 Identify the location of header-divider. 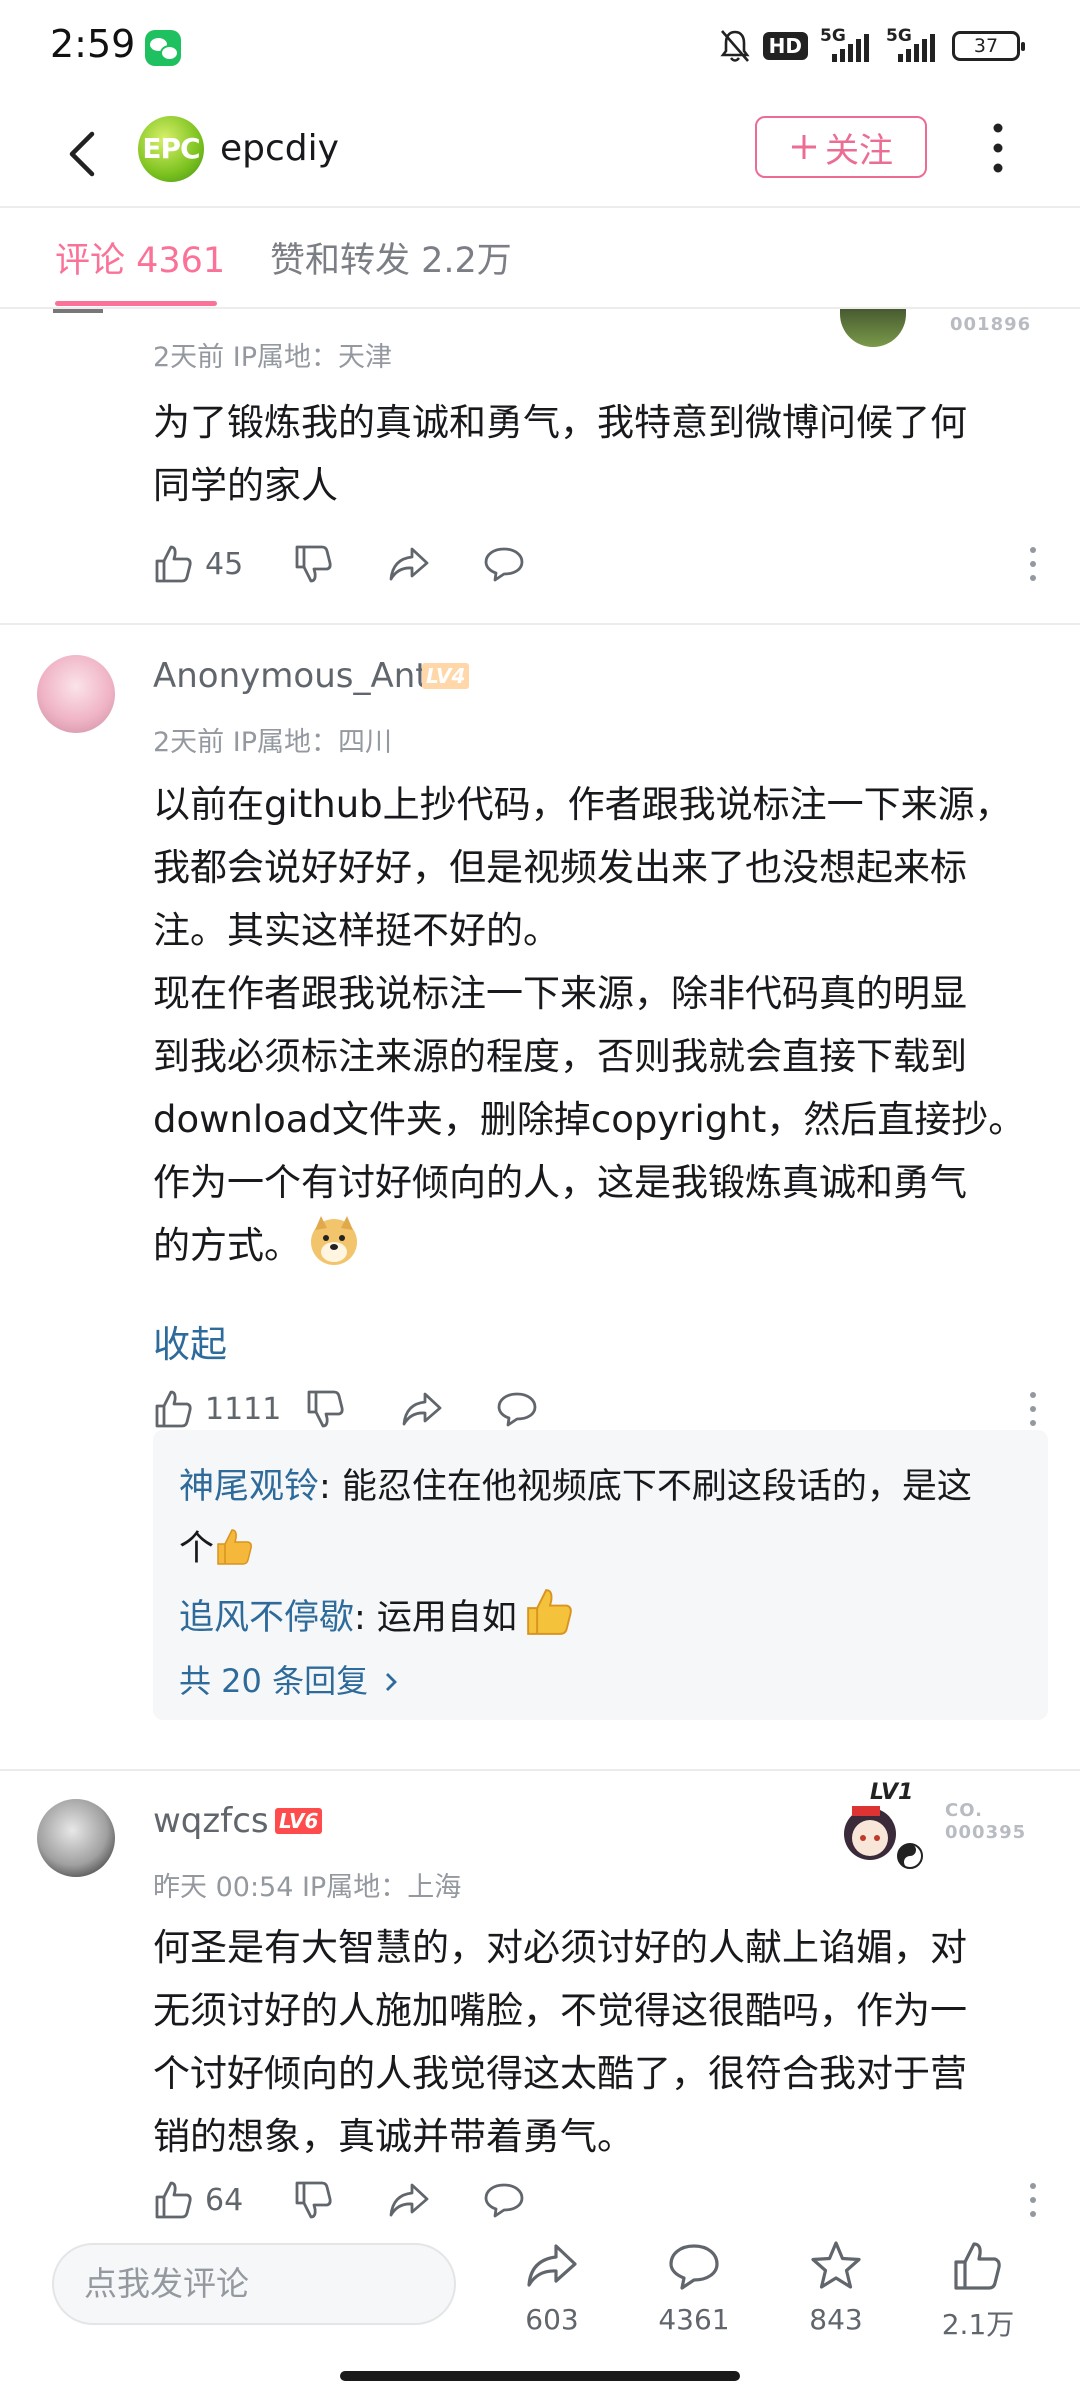
(540, 207).